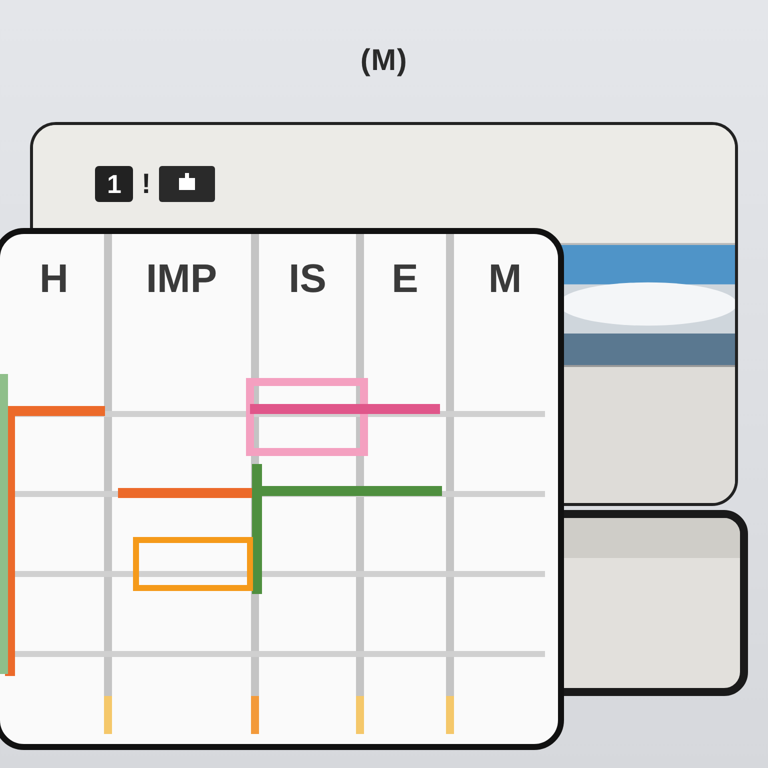 This screenshot has height=768, width=768. I want to click on column-header: IS, so click(307, 279).